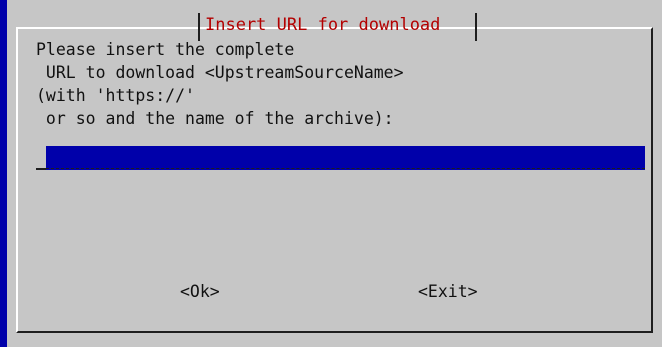 Image resolution: width=662 pixels, height=347 pixels. What do you see at coordinates (115, 95) in the screenshot?
I see `prompt-line: (with 'https://'` at bounding box center [115, 95].